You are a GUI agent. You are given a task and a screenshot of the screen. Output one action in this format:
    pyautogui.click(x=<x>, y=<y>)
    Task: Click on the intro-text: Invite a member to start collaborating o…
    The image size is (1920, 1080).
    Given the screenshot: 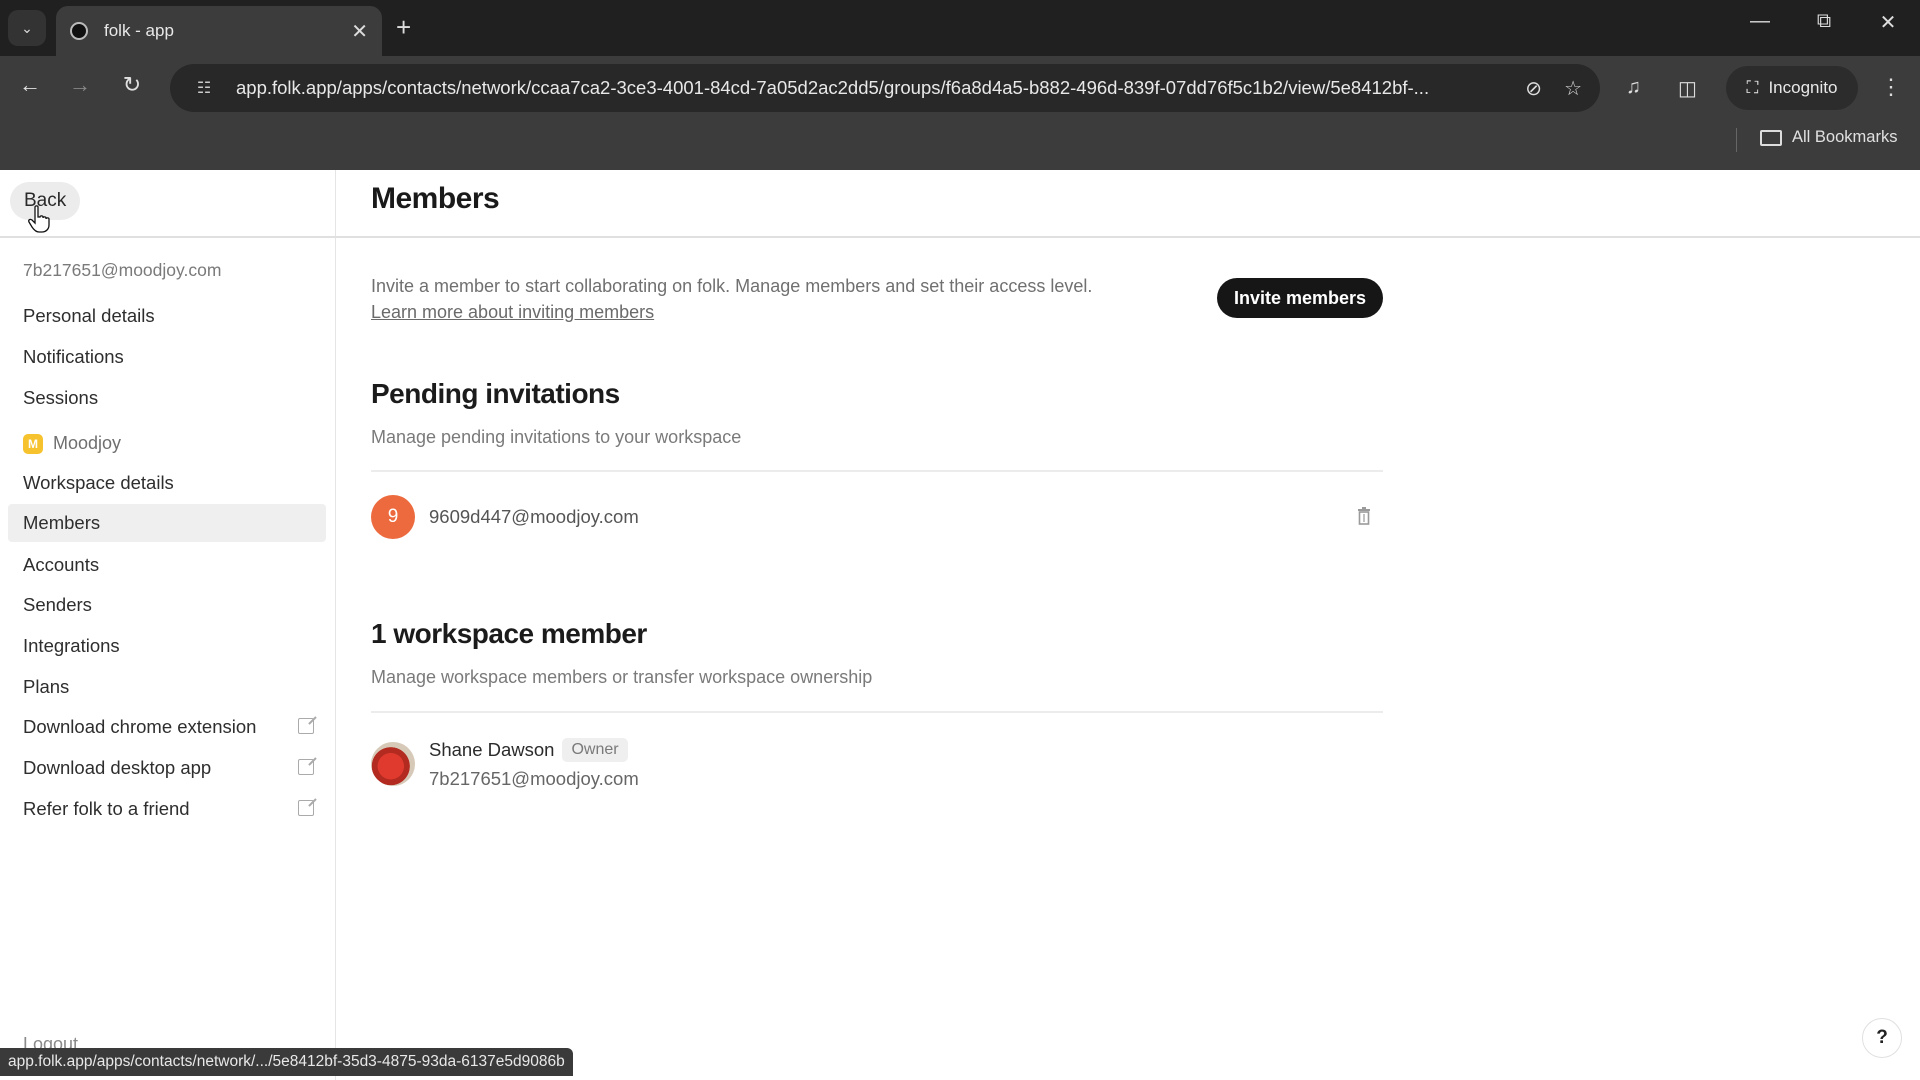 What is the action you would take?
    pyautogui.click(x=731, y=299)
    